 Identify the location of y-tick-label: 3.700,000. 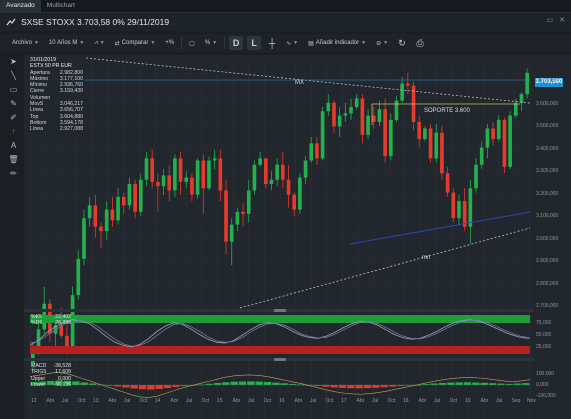
(547, 81).